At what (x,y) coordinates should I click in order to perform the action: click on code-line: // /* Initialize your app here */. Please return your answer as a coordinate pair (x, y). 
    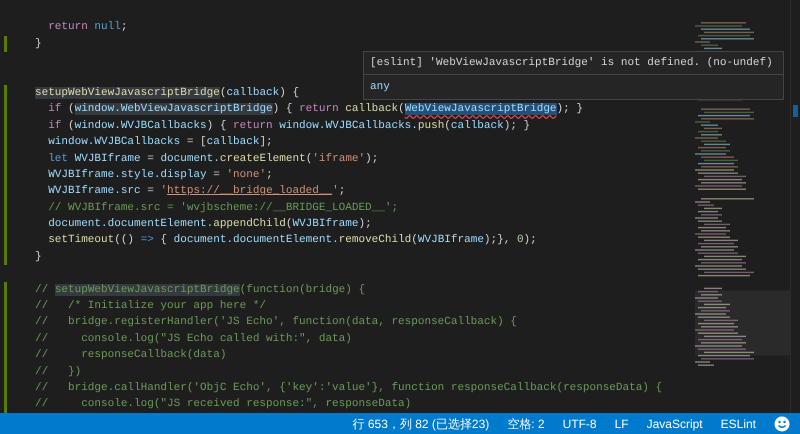
    Looking at the image, I should click on (150, 306).